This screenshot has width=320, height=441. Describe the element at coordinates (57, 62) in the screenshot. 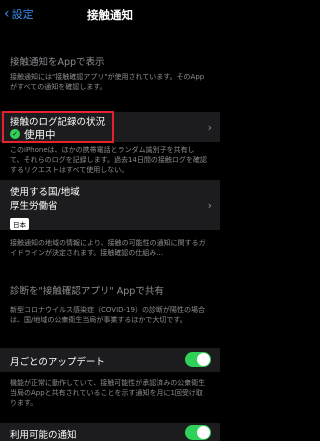

I see `section-header-app: 接触通知をAppで表示` at that location.